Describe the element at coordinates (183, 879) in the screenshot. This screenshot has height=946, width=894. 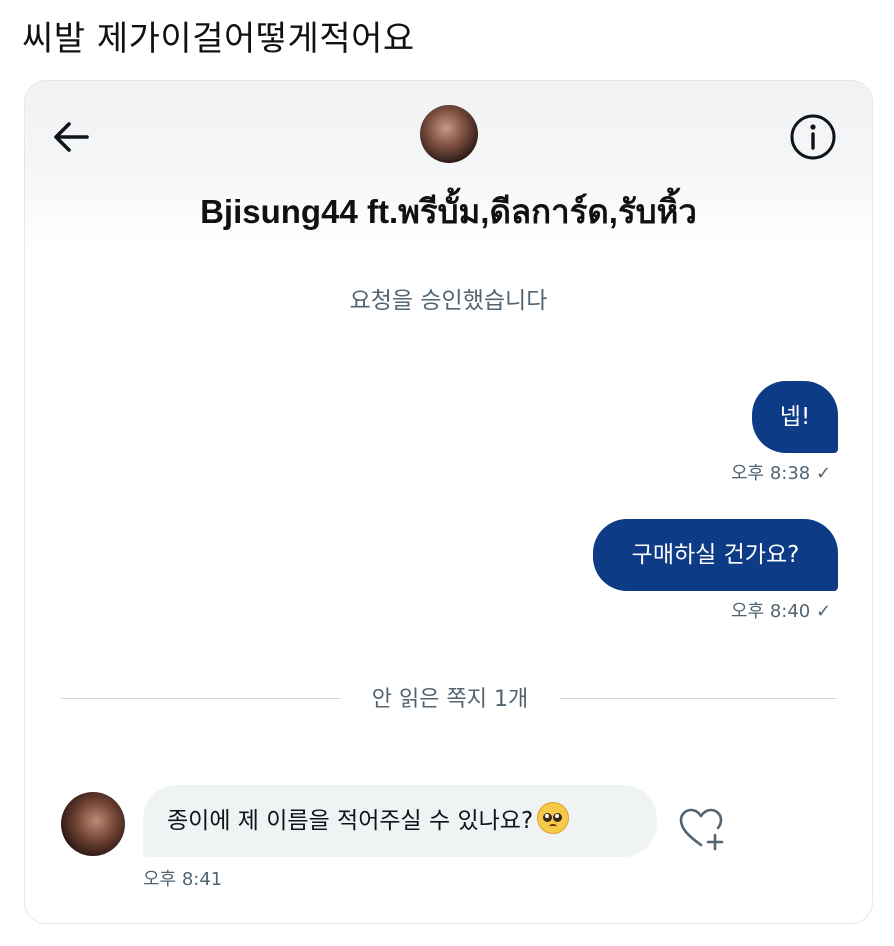
I see `message-timestamp: 오후 8:41` at that location.